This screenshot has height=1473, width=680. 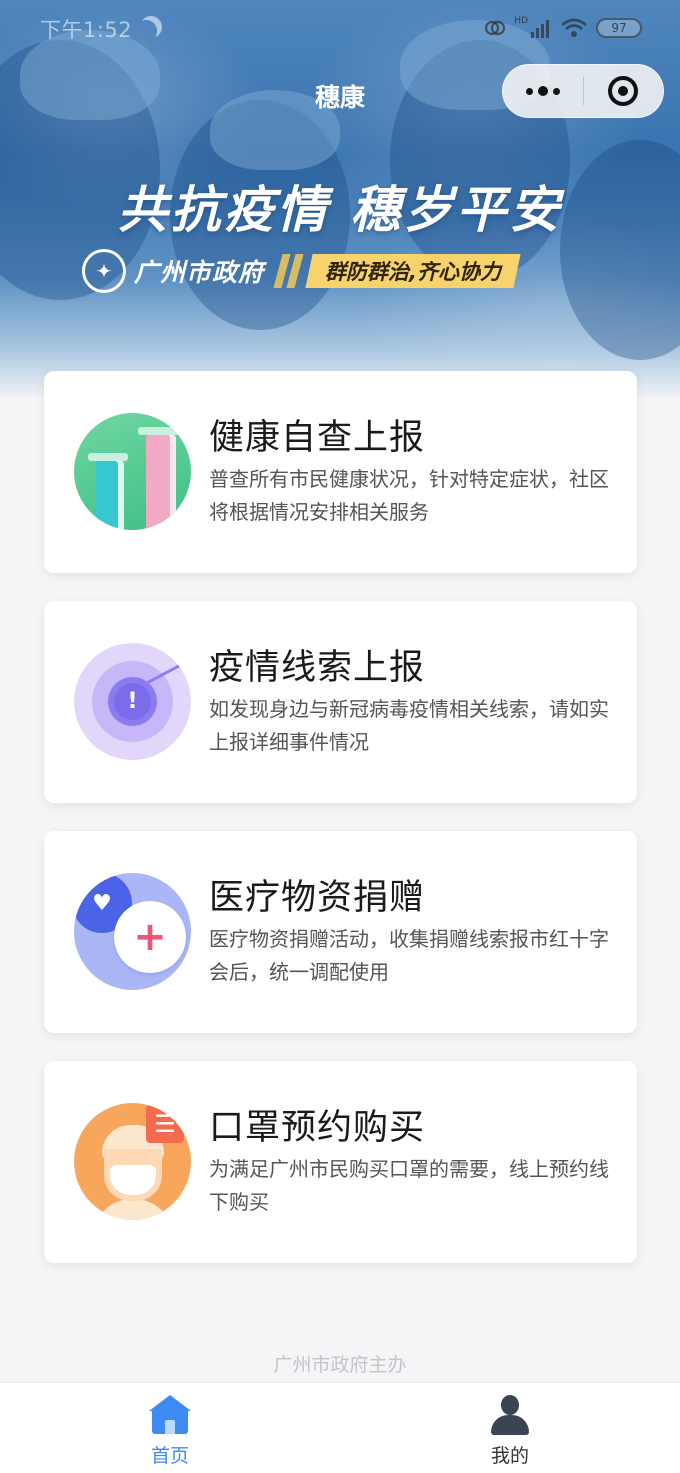 I want to click on banner-tagline-text: 群防群治,齐心协力, so click(x=413, y=272).